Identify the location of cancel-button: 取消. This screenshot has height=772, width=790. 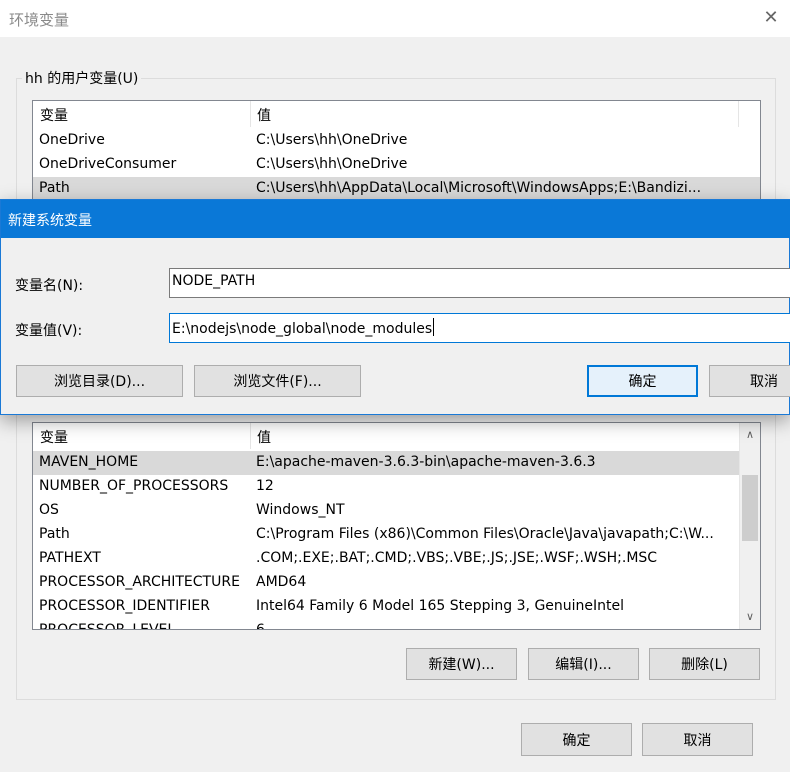
(697, 739).